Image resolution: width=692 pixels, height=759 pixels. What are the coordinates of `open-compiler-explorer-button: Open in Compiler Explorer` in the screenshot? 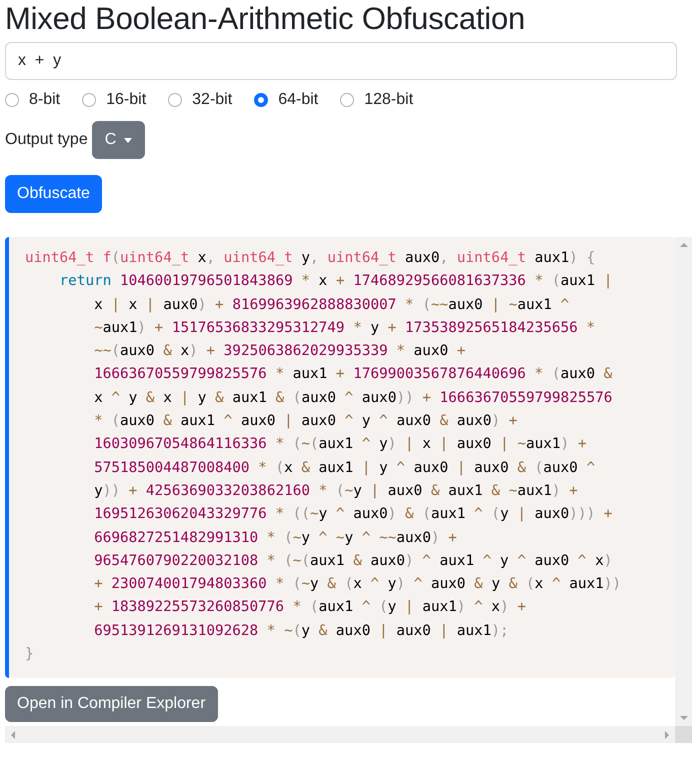 It's located at (111, 704).